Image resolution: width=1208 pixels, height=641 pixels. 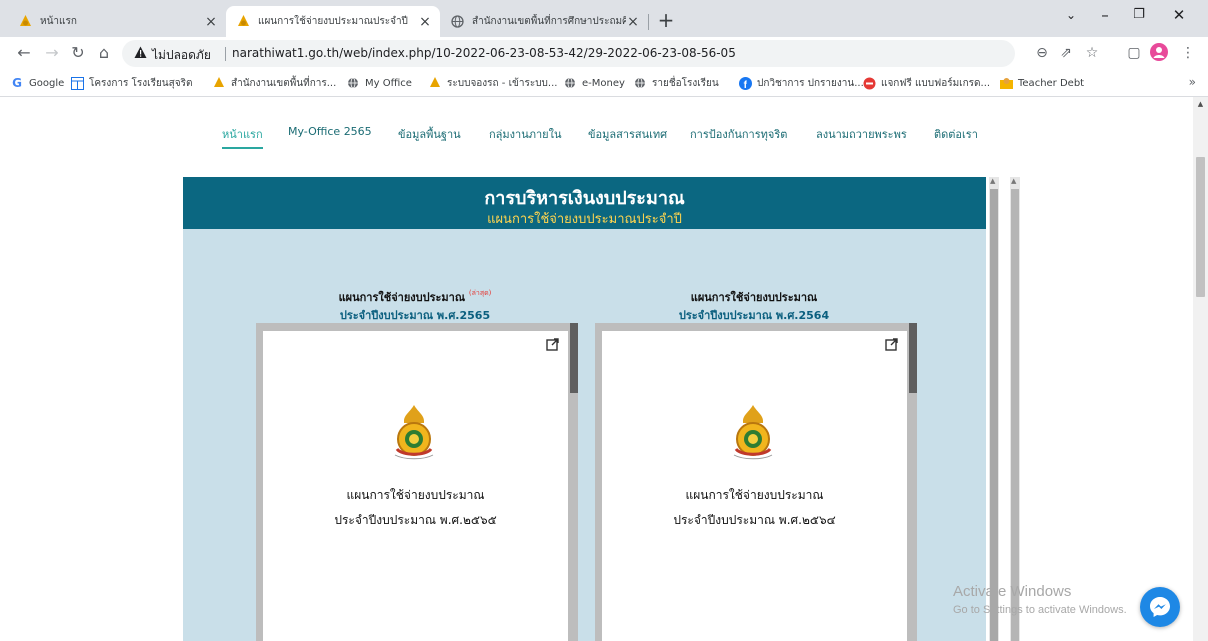 What do you see at coordinates (754, 520) in the screenshot?
I see `pdf-year-line: ประจำปีงบประมาณ พ.ศ.๒๕๖๔` at bounding box center [754, 520].